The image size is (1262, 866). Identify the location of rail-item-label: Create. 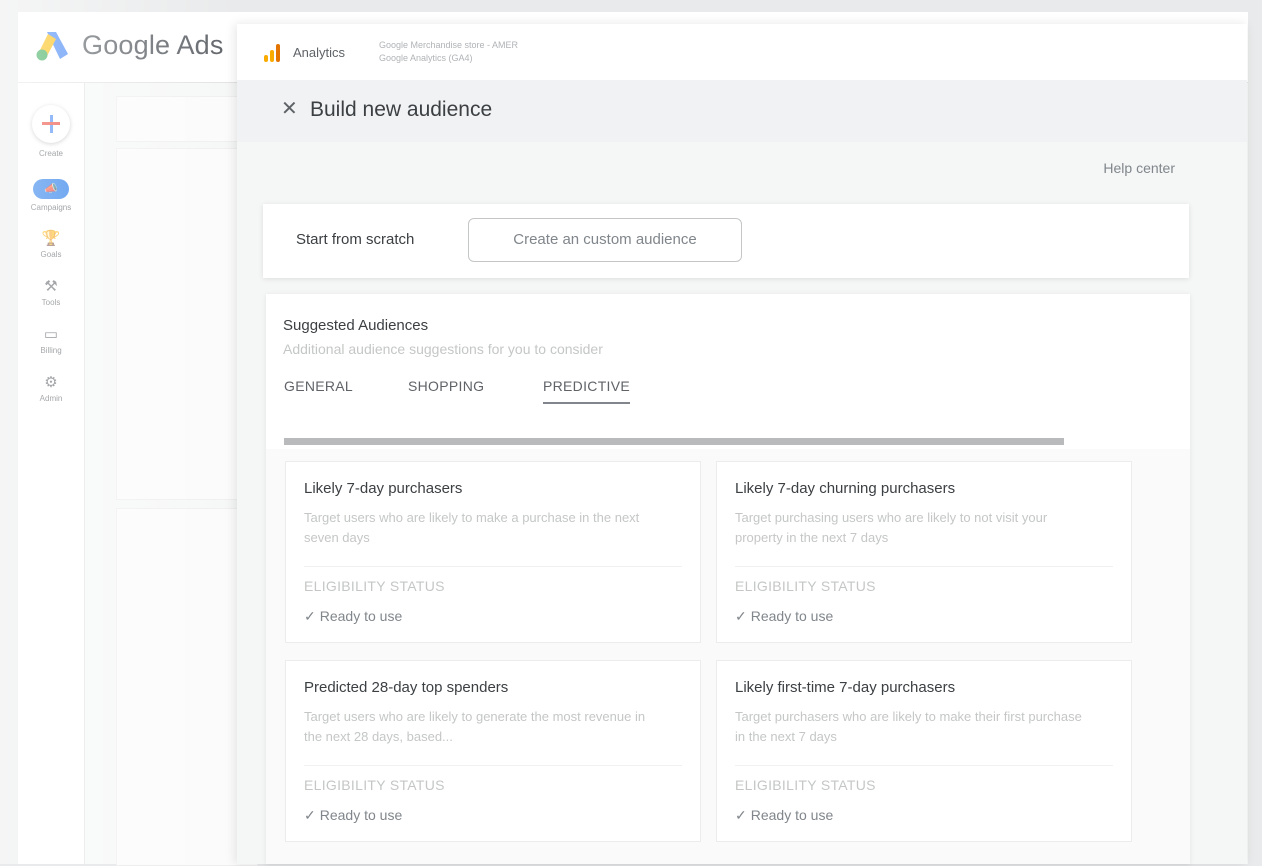
(50, 153).